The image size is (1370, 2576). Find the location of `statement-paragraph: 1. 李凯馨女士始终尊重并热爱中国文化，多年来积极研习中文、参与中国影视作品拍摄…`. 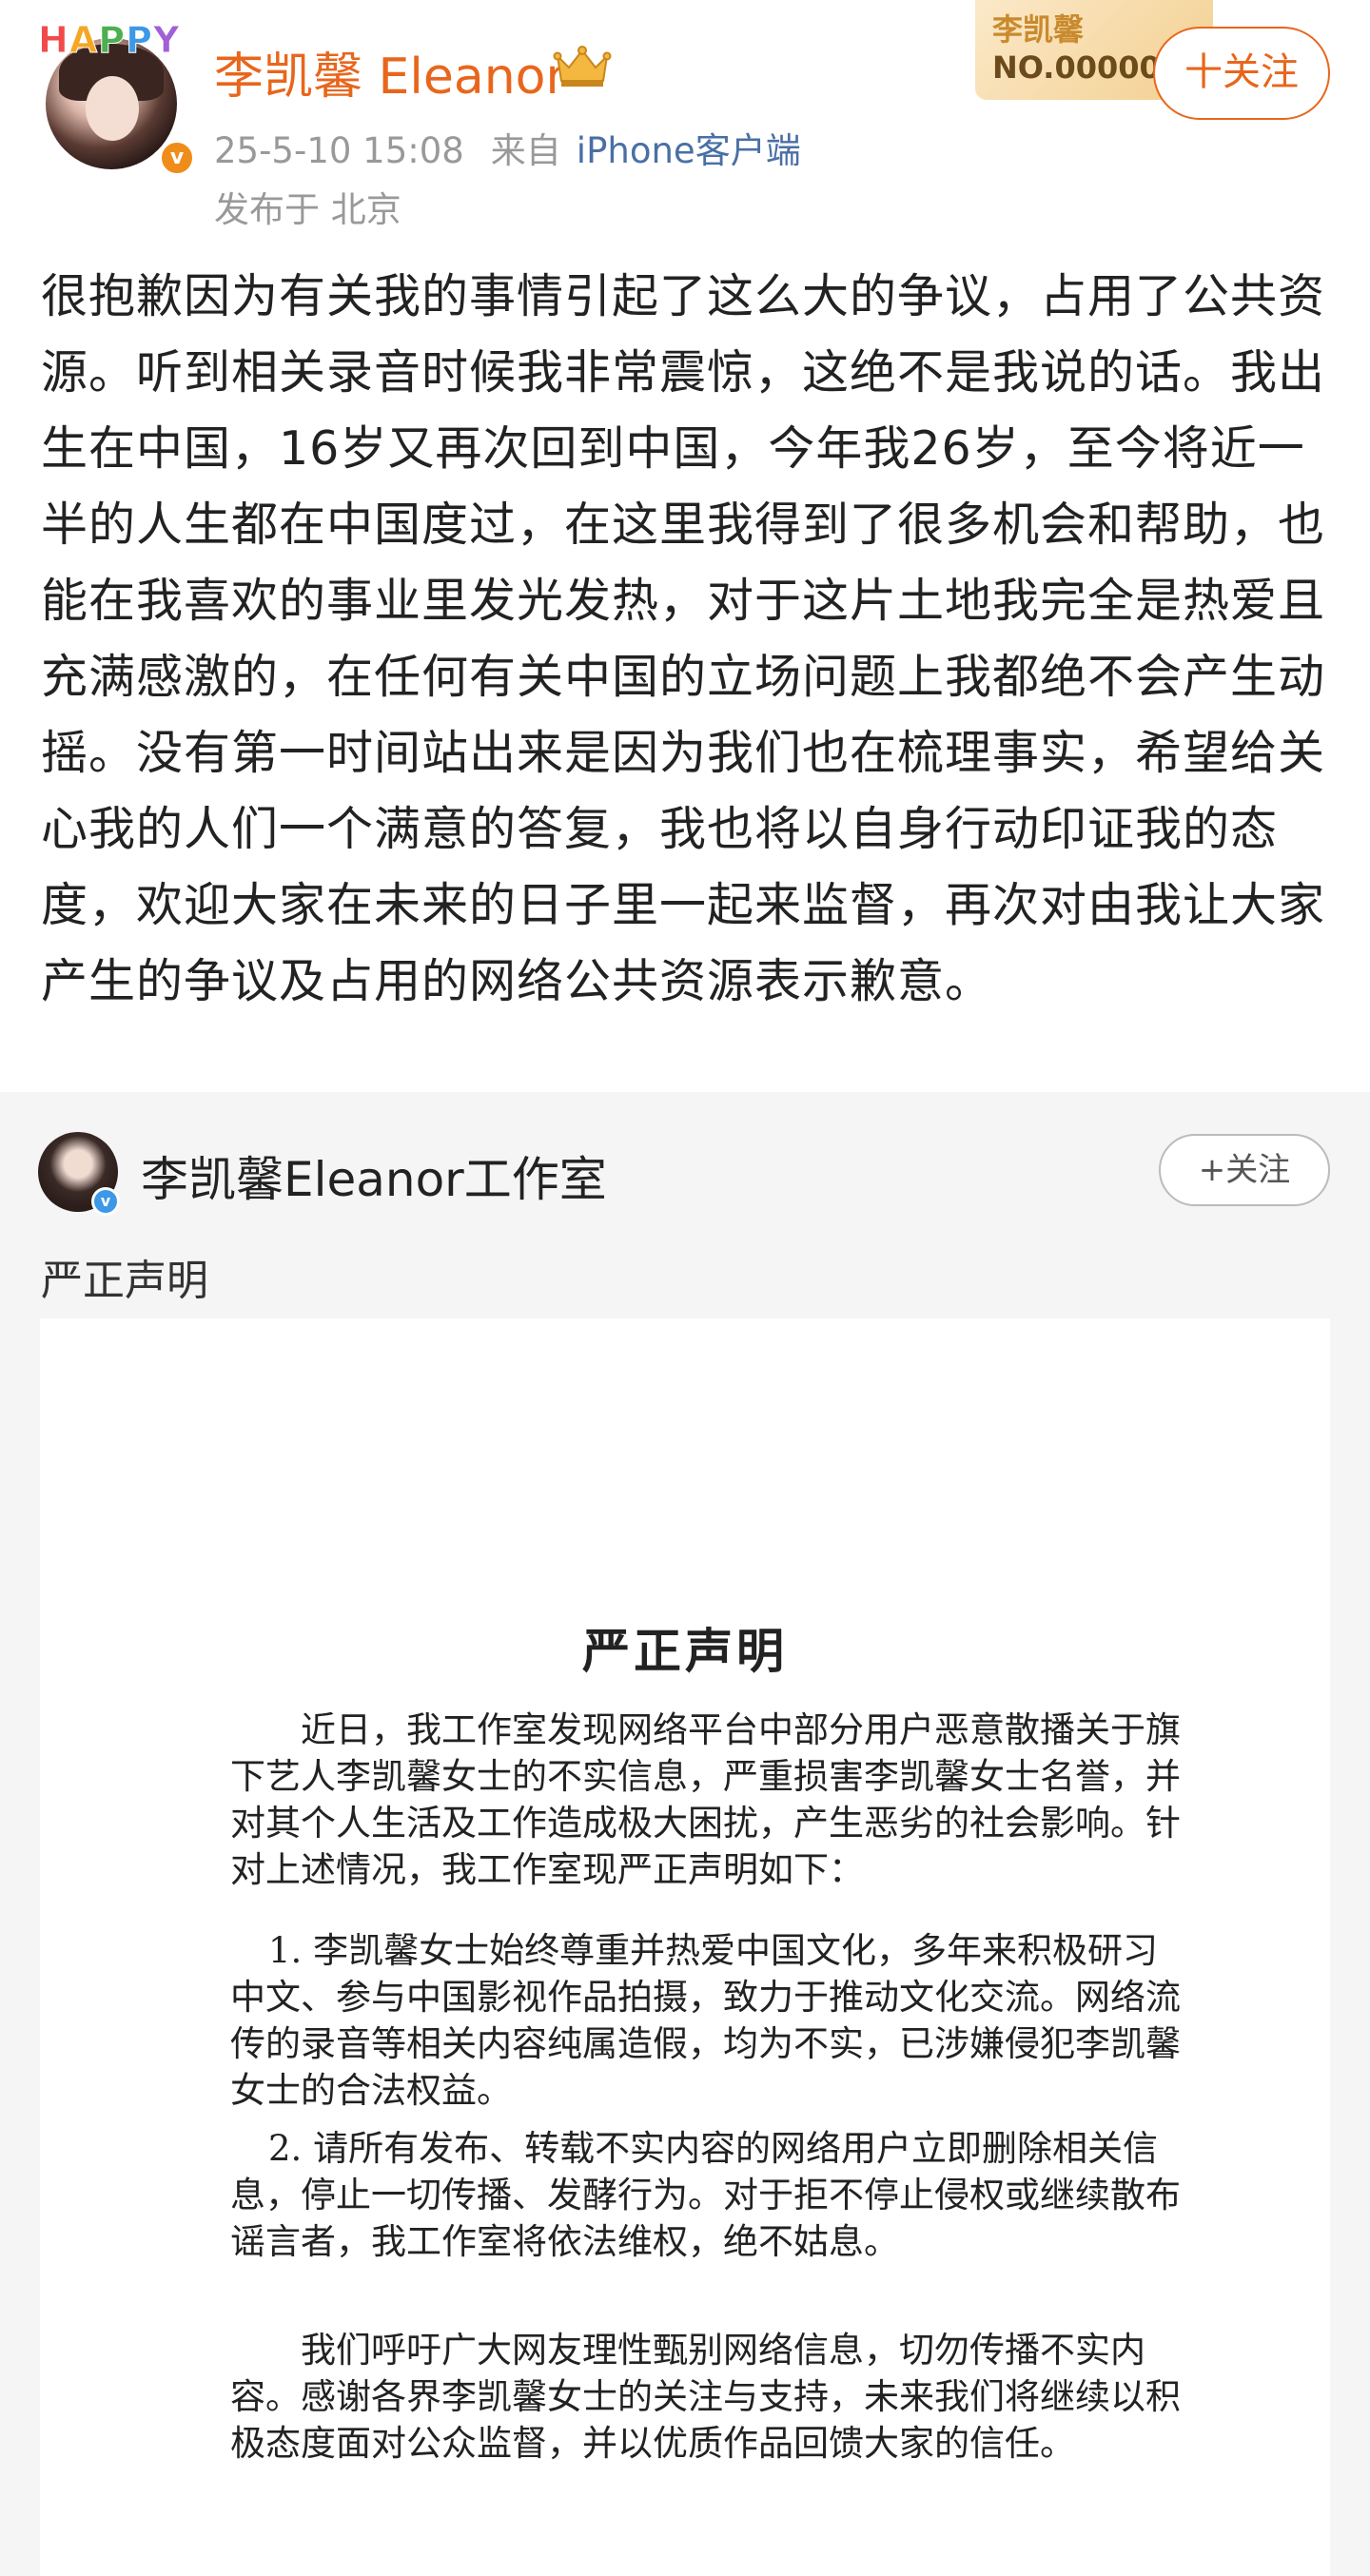

statement-paragraph: 1. 李凯馨女士始终尊重并热爱中国文化，多年来积极研习中文、参与中国影视作品拍摄… is located at coordinates (705, 2020).